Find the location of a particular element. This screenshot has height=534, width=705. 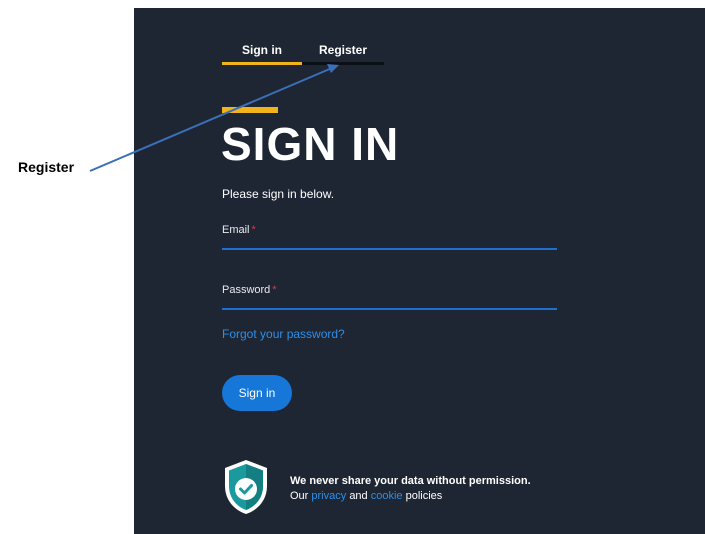

sign-in-button: Sign in is located at coordinates (257, 393).